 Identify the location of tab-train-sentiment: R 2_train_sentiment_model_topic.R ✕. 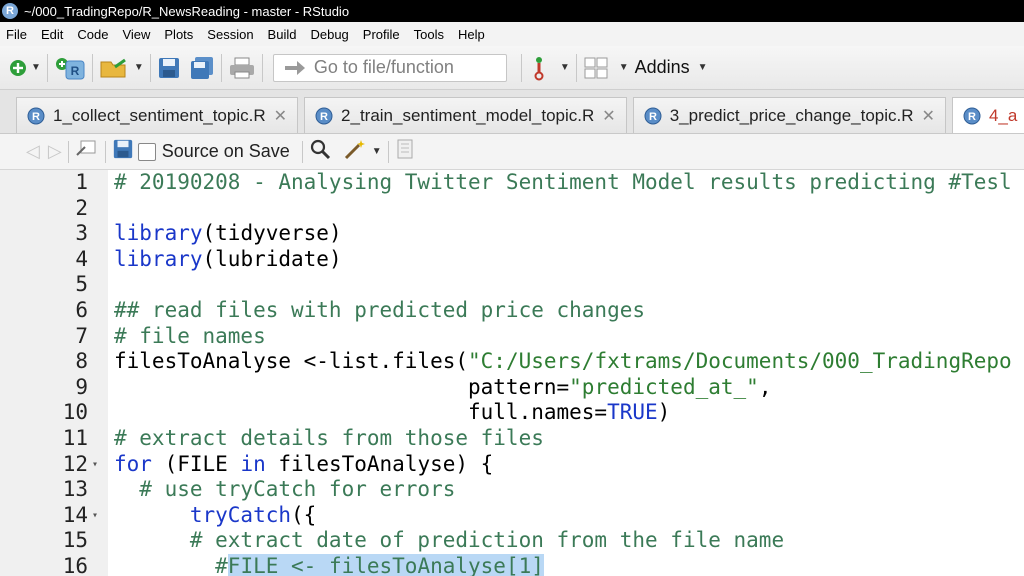
(465, 115).